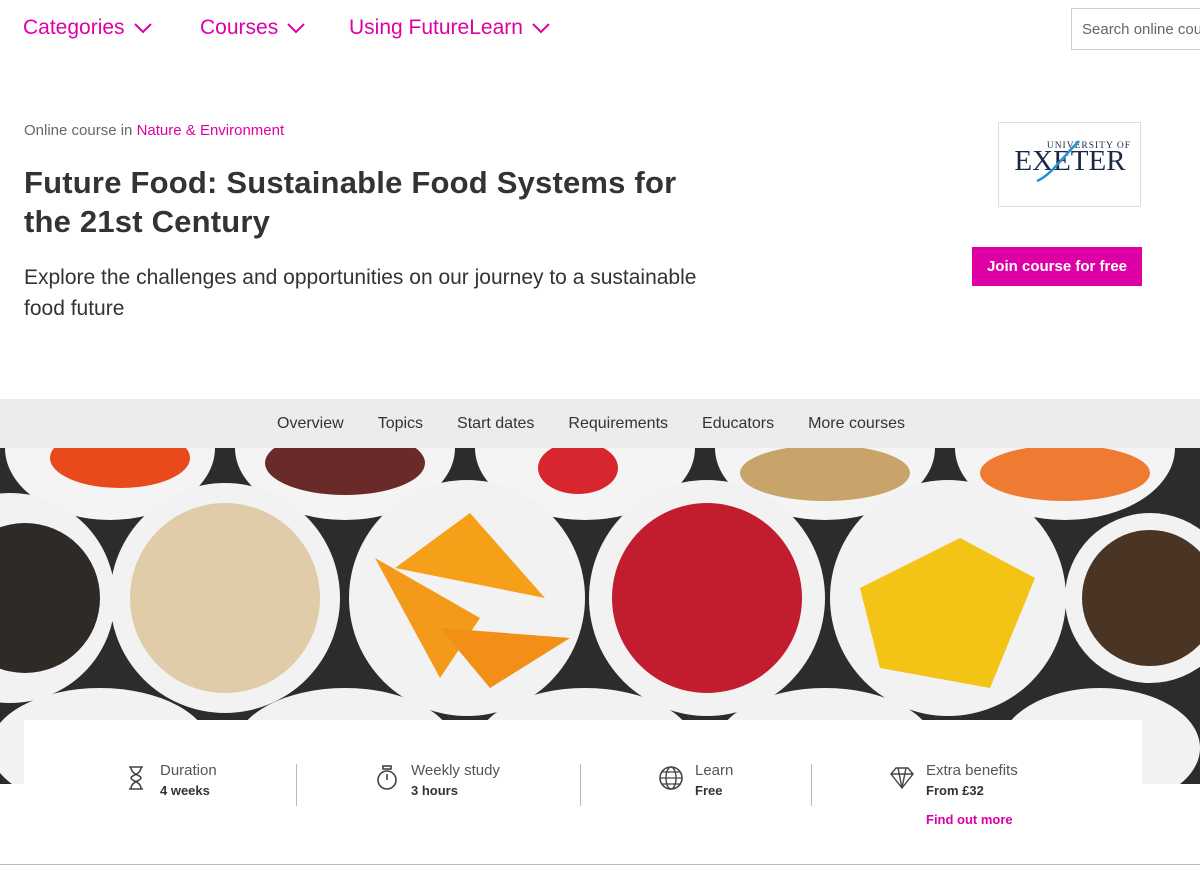 This screenshot has width=1200, height=870. Describe the element at coordinates (618, 424) in the screenshot. I see `tab-requirements: Requirements` at that location.